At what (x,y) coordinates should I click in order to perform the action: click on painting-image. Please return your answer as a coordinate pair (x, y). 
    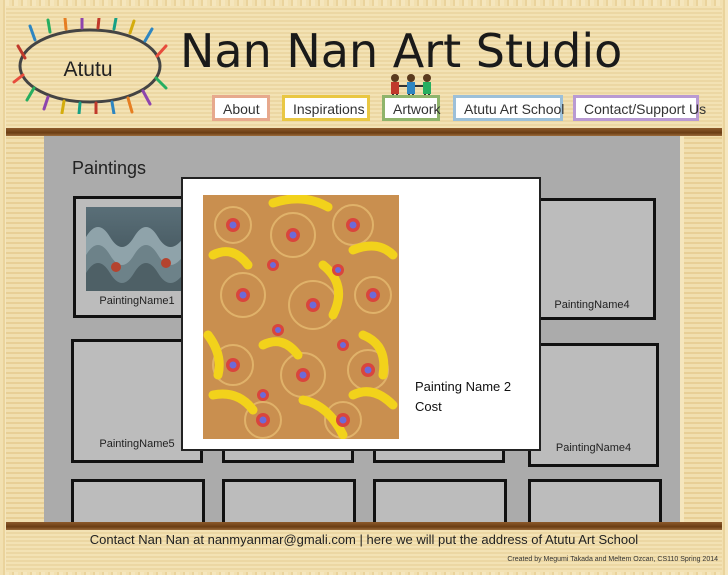
    Looking at the image, I should click on (301, 317).